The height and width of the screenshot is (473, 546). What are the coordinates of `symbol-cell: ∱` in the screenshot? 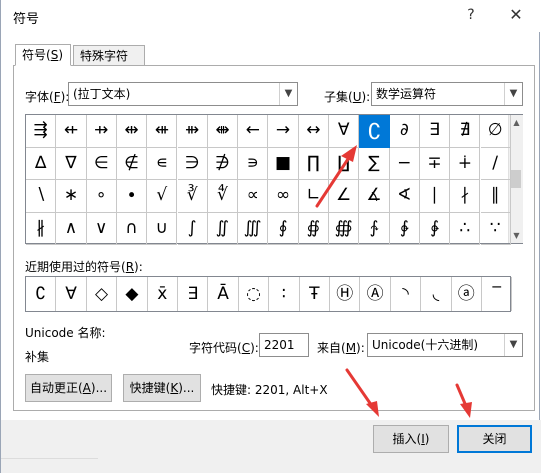 It's located at (374, 228).